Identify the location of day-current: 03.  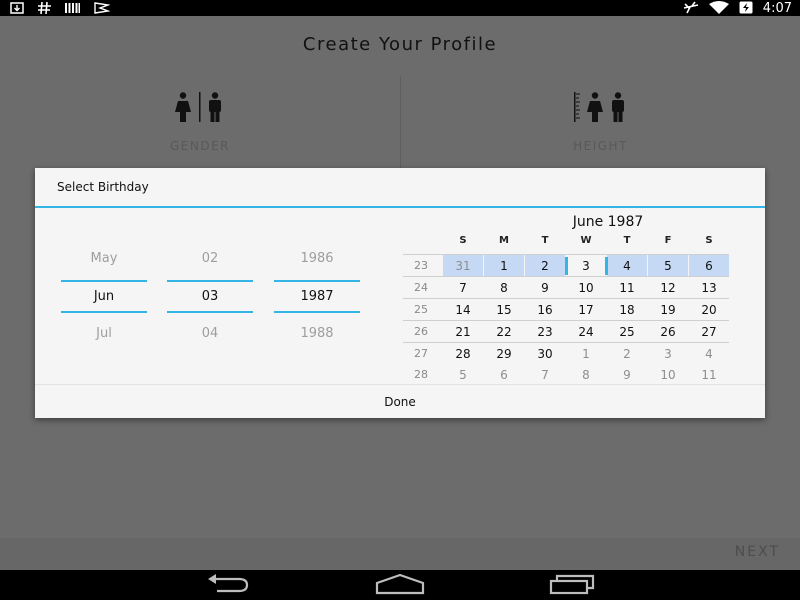
(210, 296).